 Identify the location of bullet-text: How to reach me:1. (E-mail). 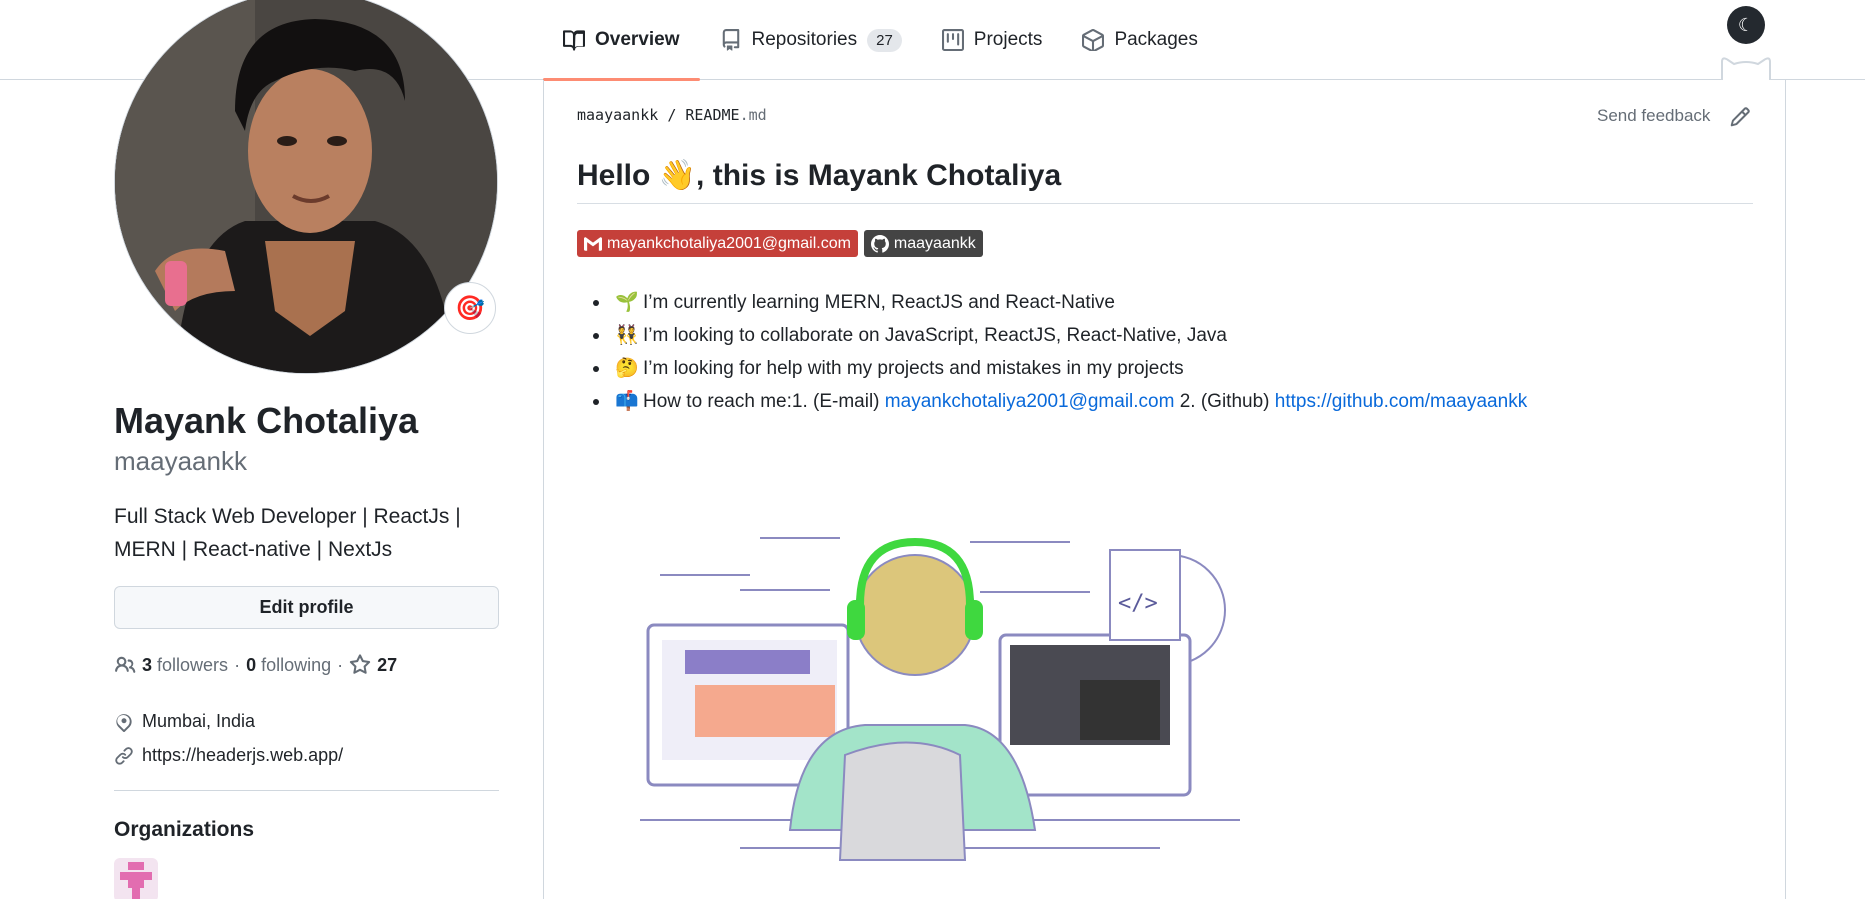
(764, 401).